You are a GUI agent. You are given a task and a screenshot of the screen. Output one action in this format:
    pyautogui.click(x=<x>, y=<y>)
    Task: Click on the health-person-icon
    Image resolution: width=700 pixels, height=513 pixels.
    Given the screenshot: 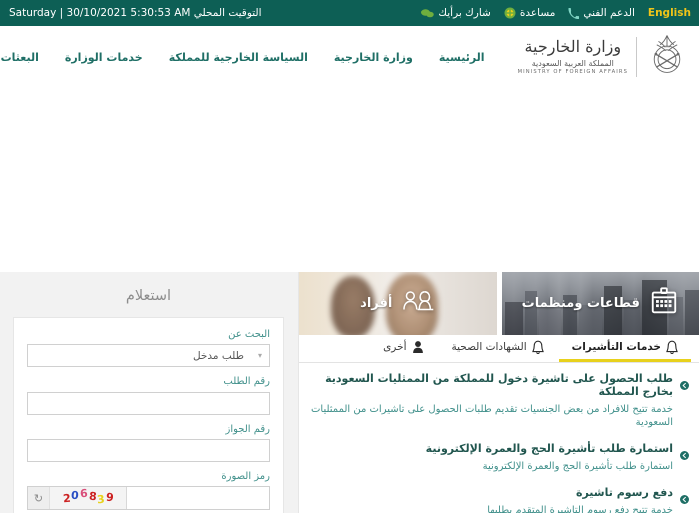 What is the action you would take?
    pyautogui.click(x=538, y=347)
    